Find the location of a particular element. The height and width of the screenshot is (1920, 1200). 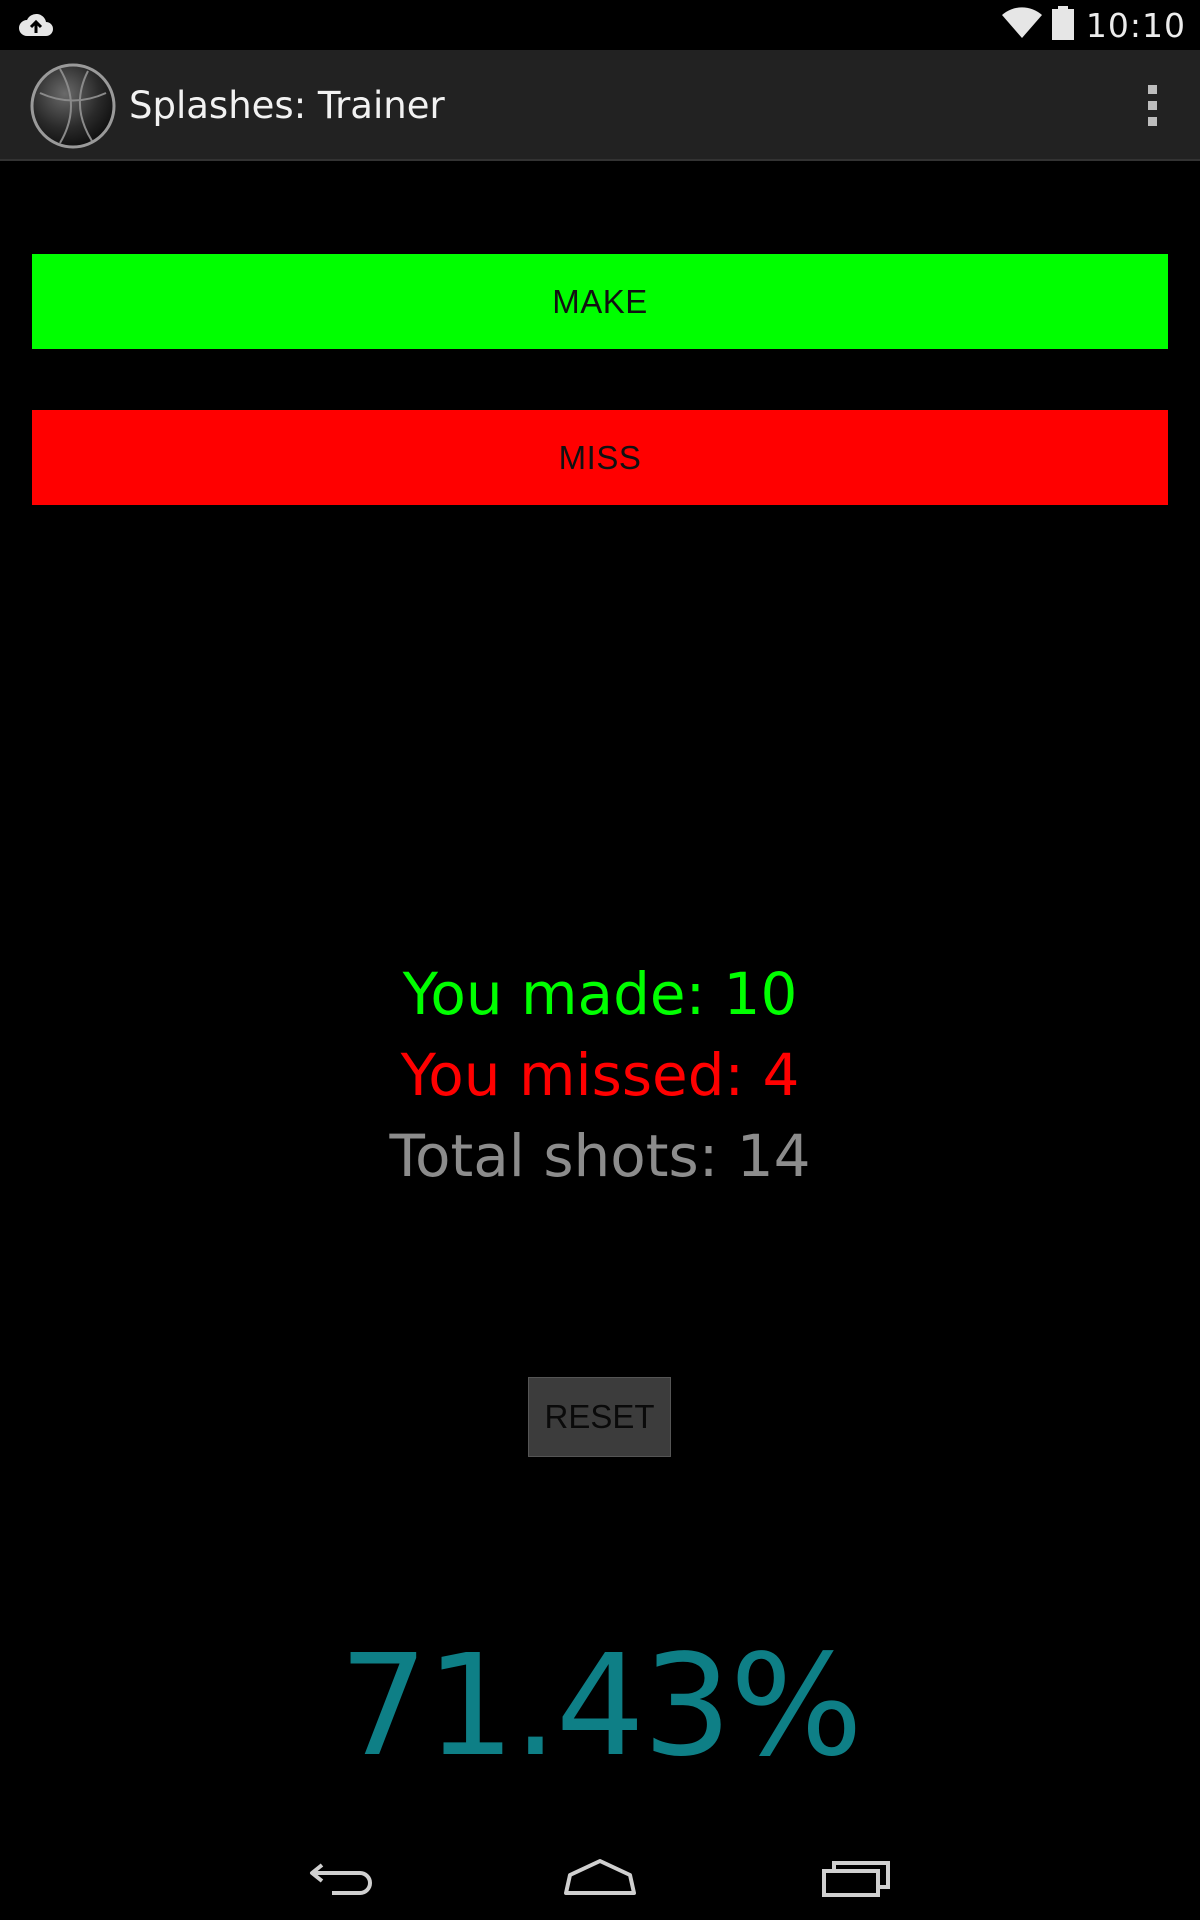

made-count-text: You made: 10 is located at coordinates (600, 994).